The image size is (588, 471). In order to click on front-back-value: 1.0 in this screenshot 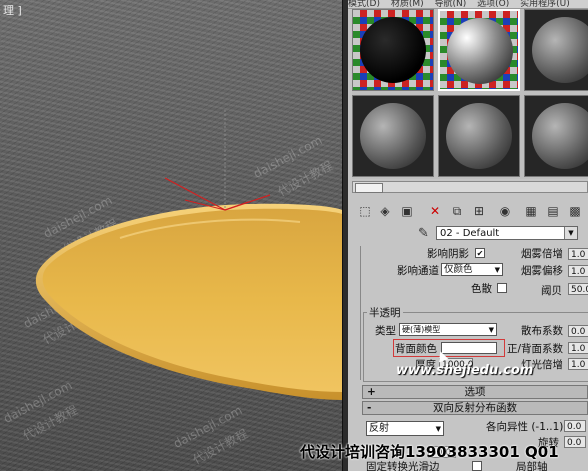, I will do `click(578, 348)`.